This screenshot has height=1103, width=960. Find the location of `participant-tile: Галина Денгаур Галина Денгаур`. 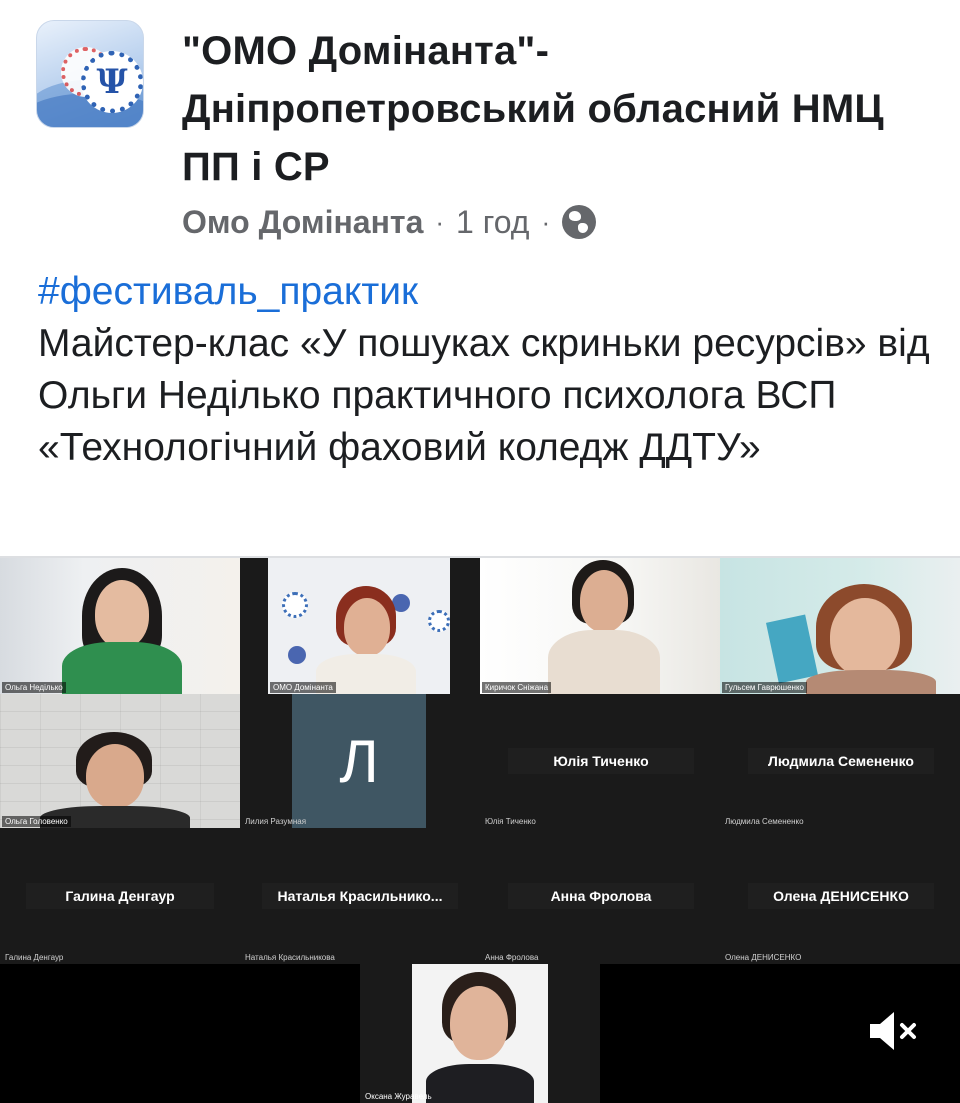

participant-tile: Галина Денгаур Галина Денгаур is located at coordinates (120, 896).